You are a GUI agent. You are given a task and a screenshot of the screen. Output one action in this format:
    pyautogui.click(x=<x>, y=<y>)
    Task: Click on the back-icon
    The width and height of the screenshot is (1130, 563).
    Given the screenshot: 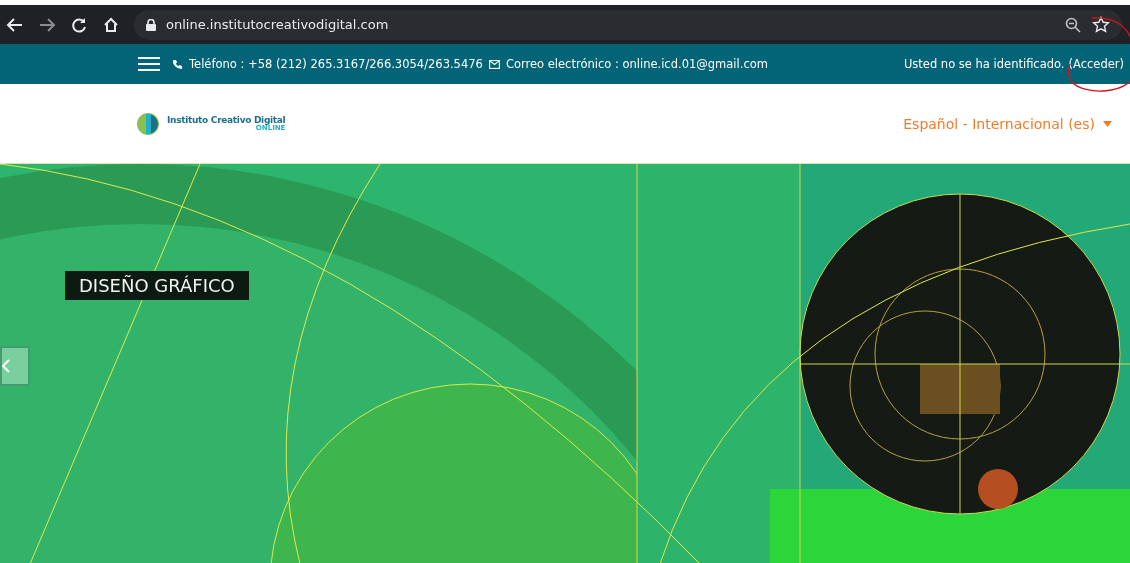 What is the action you would take?
    pyautogui.click(x=15, y=24)
    